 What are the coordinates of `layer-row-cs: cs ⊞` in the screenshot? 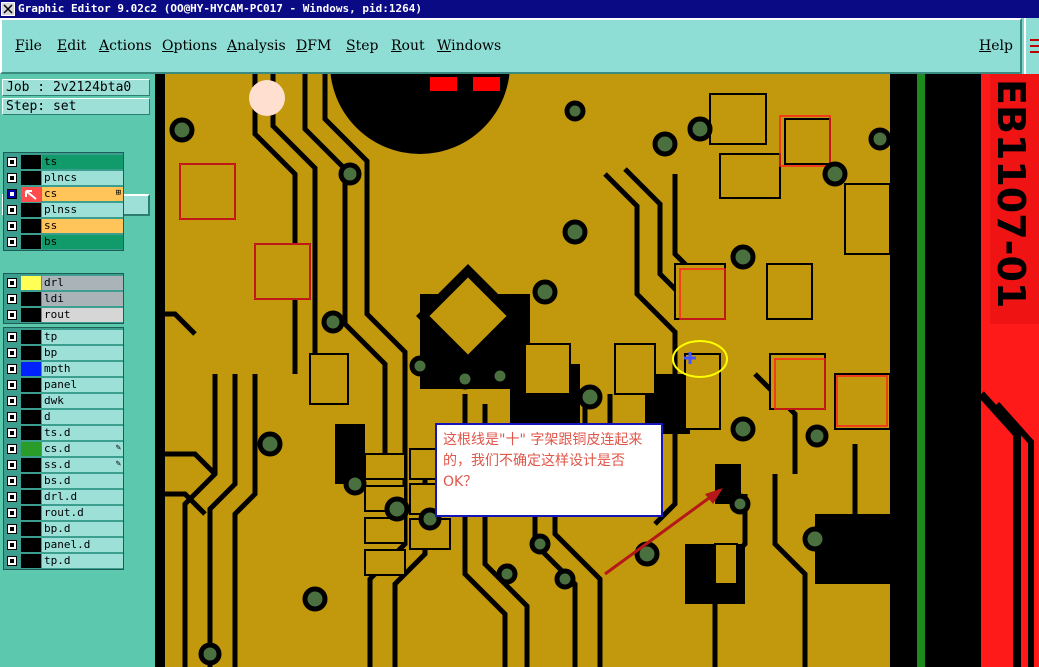 It's located at (64, 194).